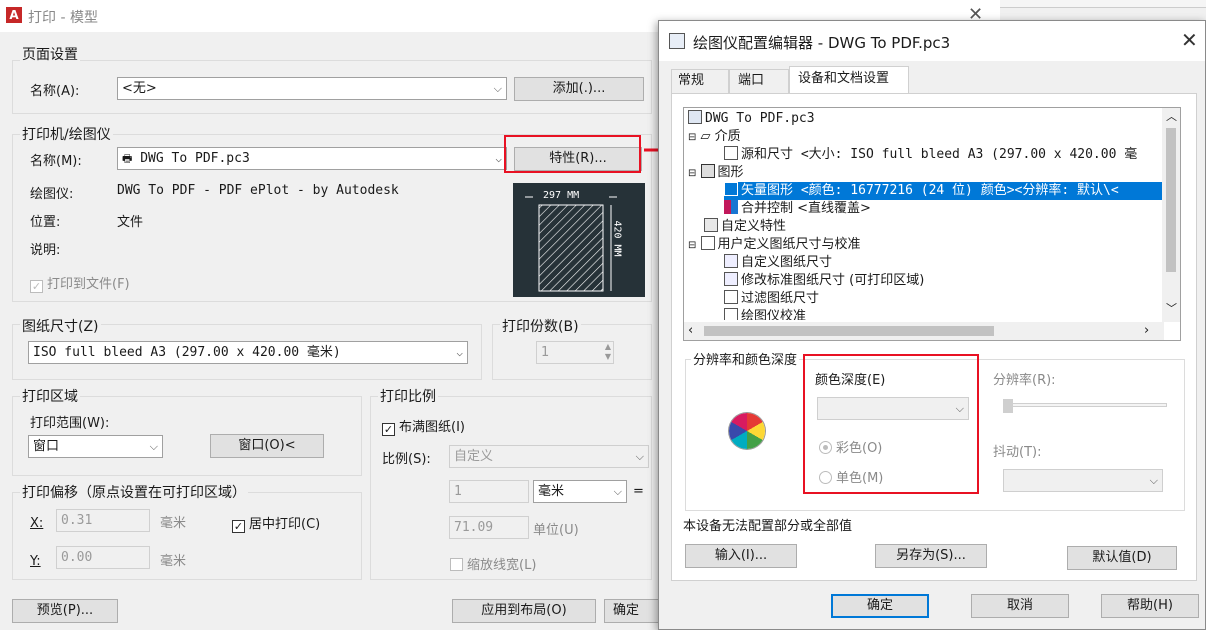 Image resolution: width=1206 pixels, height=630 pixels. Describe the element at coordinates (489, 527) in the screenshot. I see `scale-value2-field: 71.09` at that location.